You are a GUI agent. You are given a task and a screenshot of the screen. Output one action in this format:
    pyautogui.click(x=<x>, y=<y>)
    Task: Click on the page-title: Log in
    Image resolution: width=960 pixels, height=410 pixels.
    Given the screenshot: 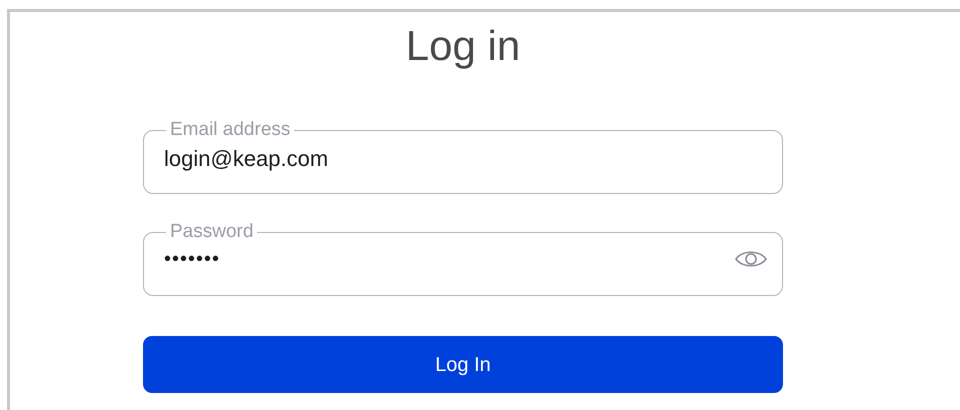 What is the action you would take?
    pyautogui.click(x=463, y=46)
    